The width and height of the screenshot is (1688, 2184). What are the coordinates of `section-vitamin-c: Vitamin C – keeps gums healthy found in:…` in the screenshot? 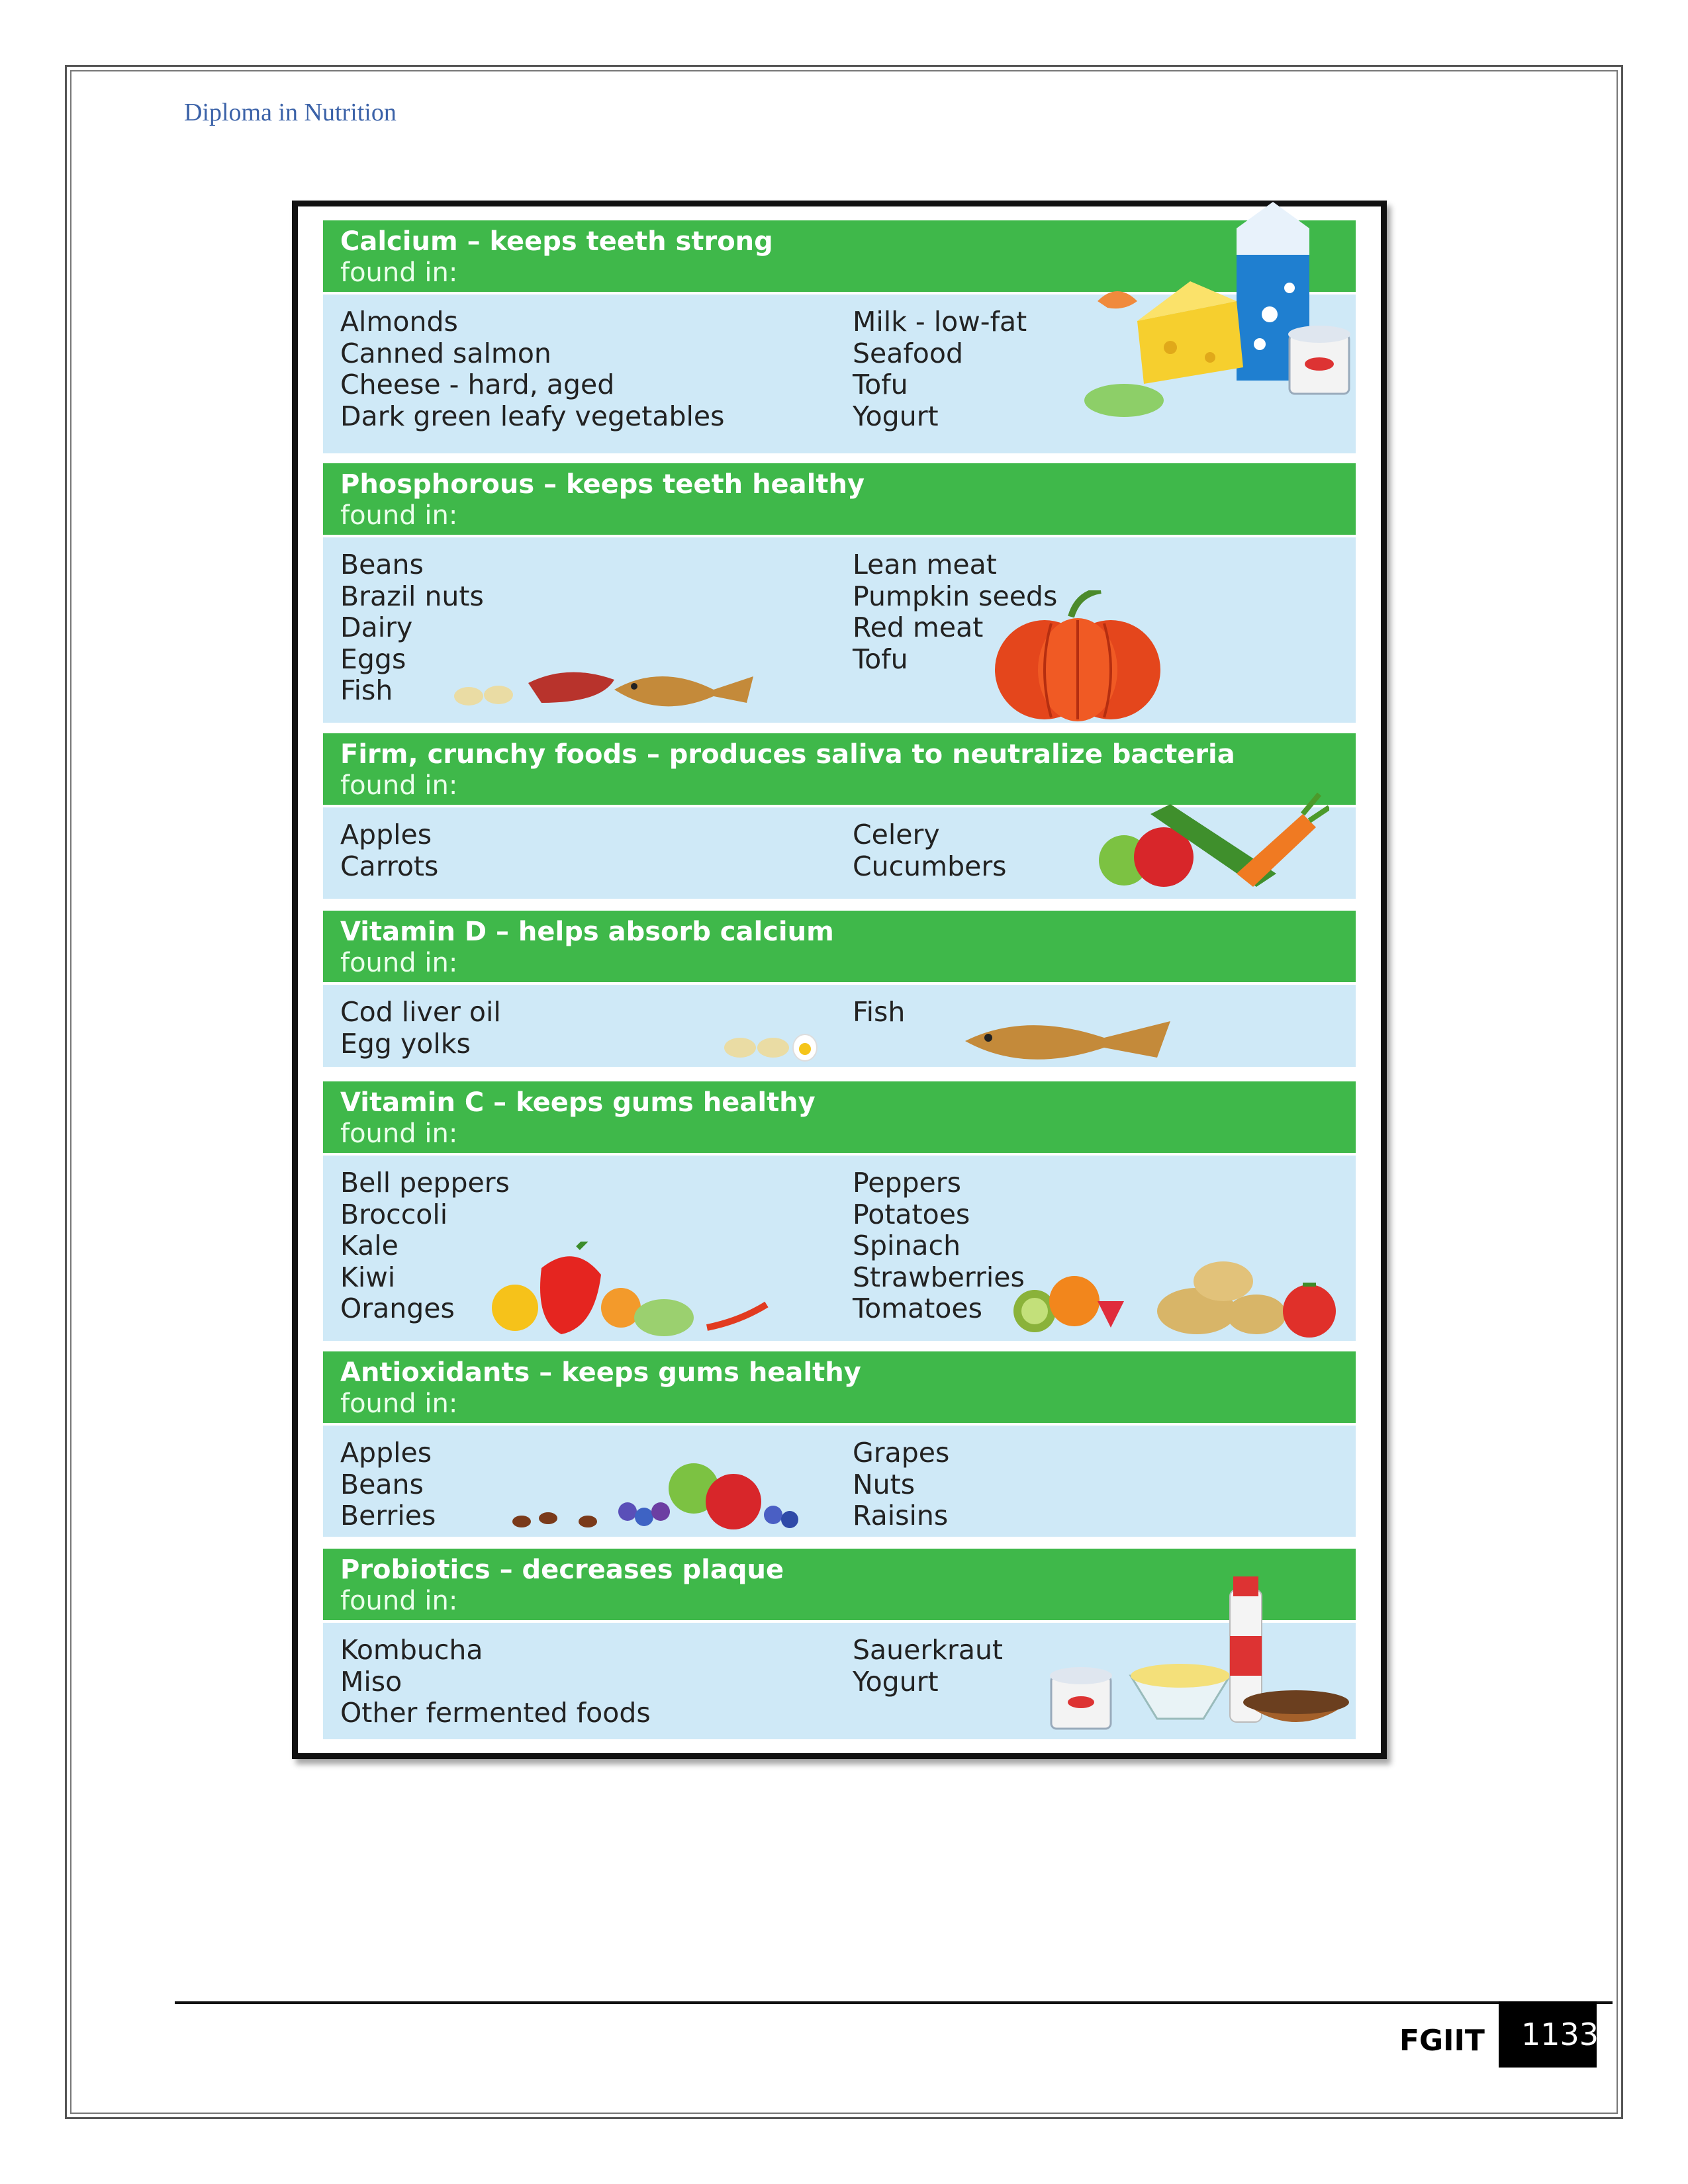 It's located at (839, 1211).